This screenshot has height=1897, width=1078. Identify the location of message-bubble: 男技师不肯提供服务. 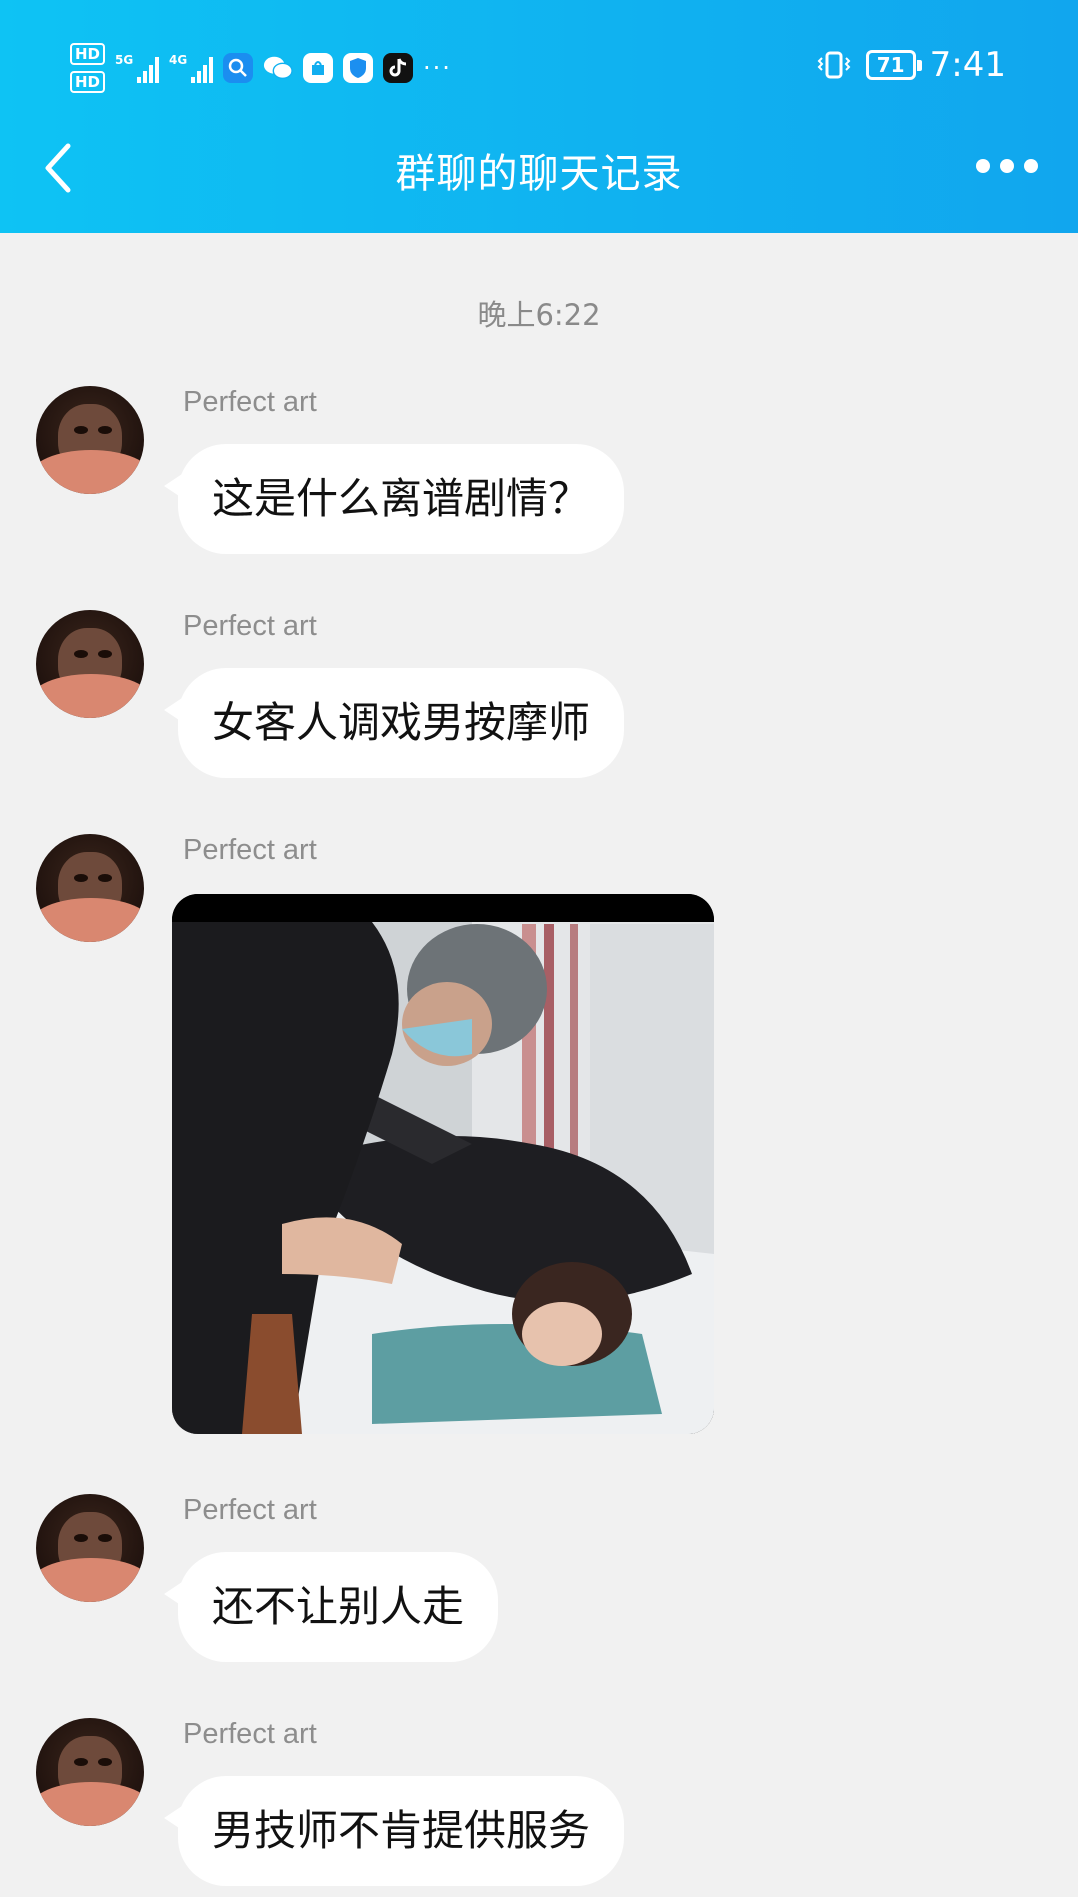
(394, 1831).